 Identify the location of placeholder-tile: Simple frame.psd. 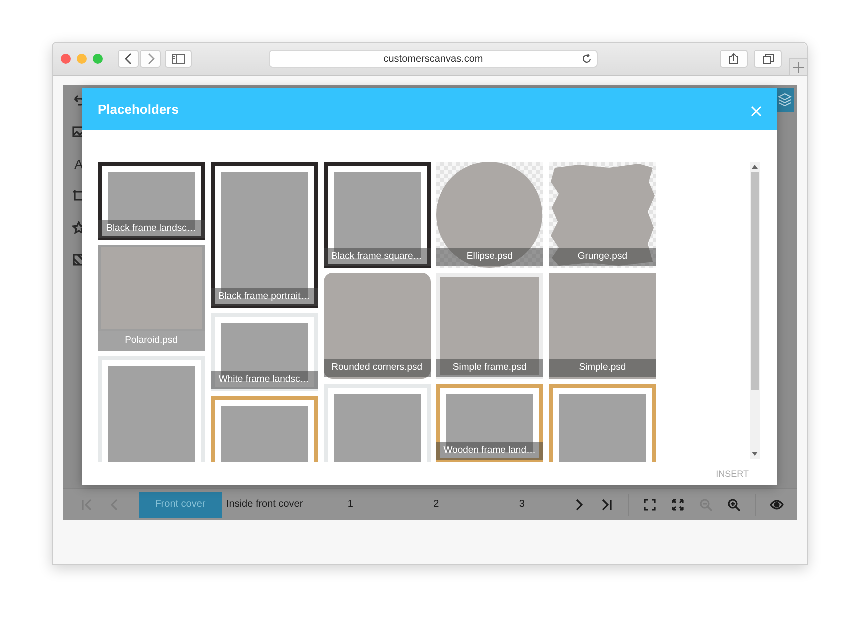
(490, 326).